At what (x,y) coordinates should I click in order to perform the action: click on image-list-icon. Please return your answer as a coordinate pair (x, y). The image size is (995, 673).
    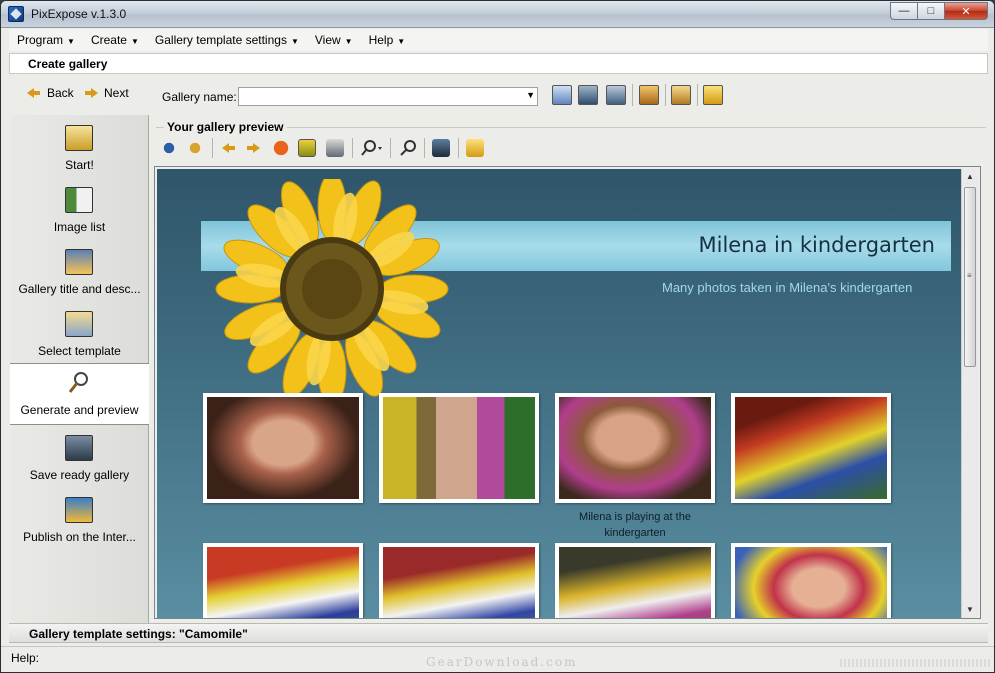
    Looking at the image, I should click on (79, 200).